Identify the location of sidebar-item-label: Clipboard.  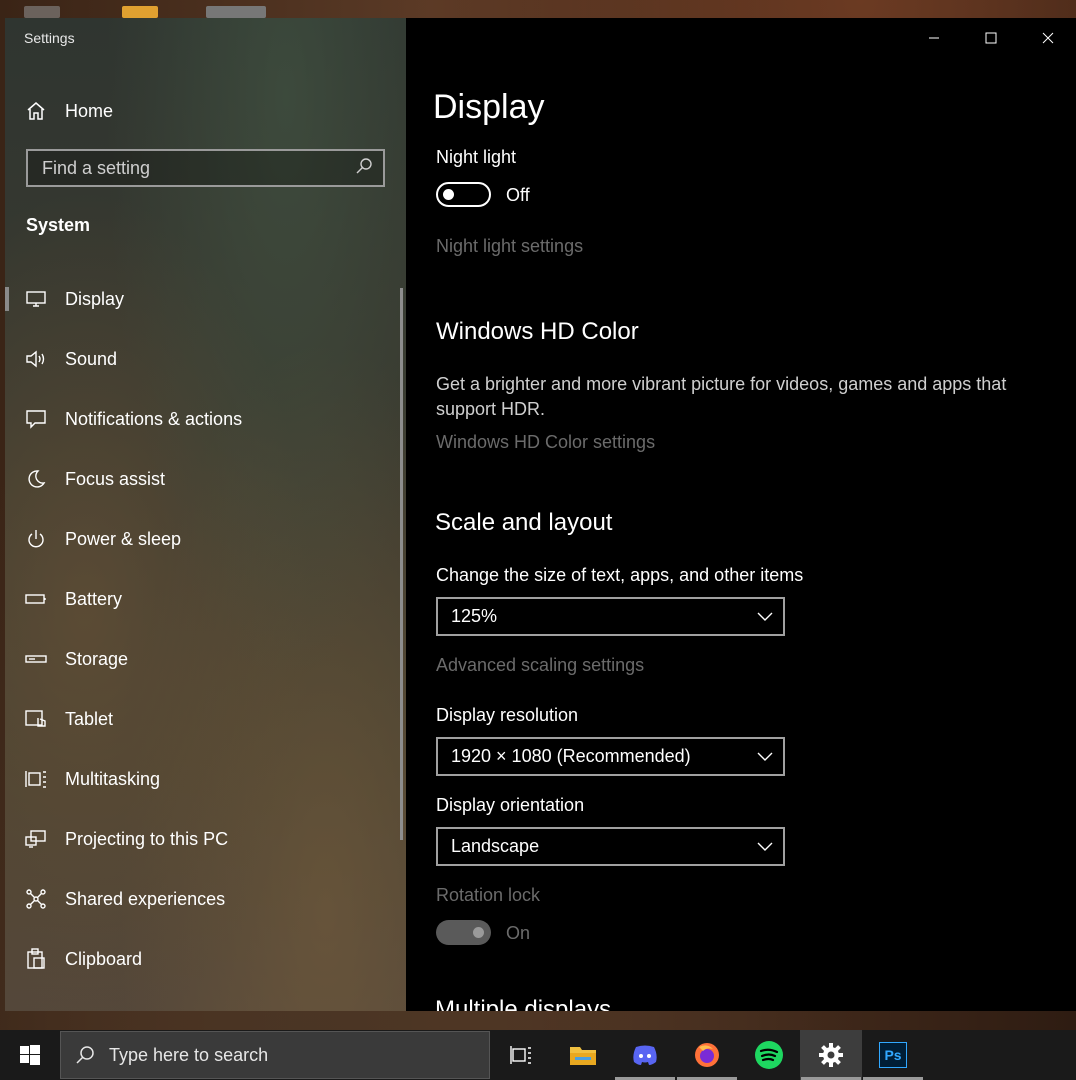
(104, 958).